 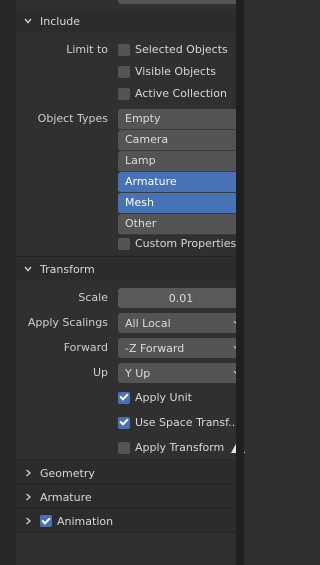 What do you see at coordinates (181, 49) in the screenshot?
I see `selected-objects-label: Selected Objects` at bounding box center [181, 49].